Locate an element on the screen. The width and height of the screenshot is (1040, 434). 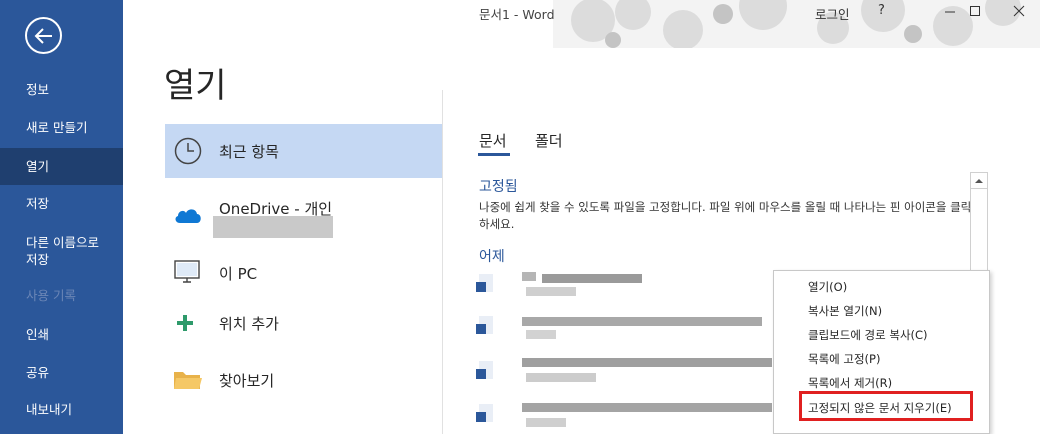
location-onedrive: OneDrive - 개인 is located at coordinates (303, 217).